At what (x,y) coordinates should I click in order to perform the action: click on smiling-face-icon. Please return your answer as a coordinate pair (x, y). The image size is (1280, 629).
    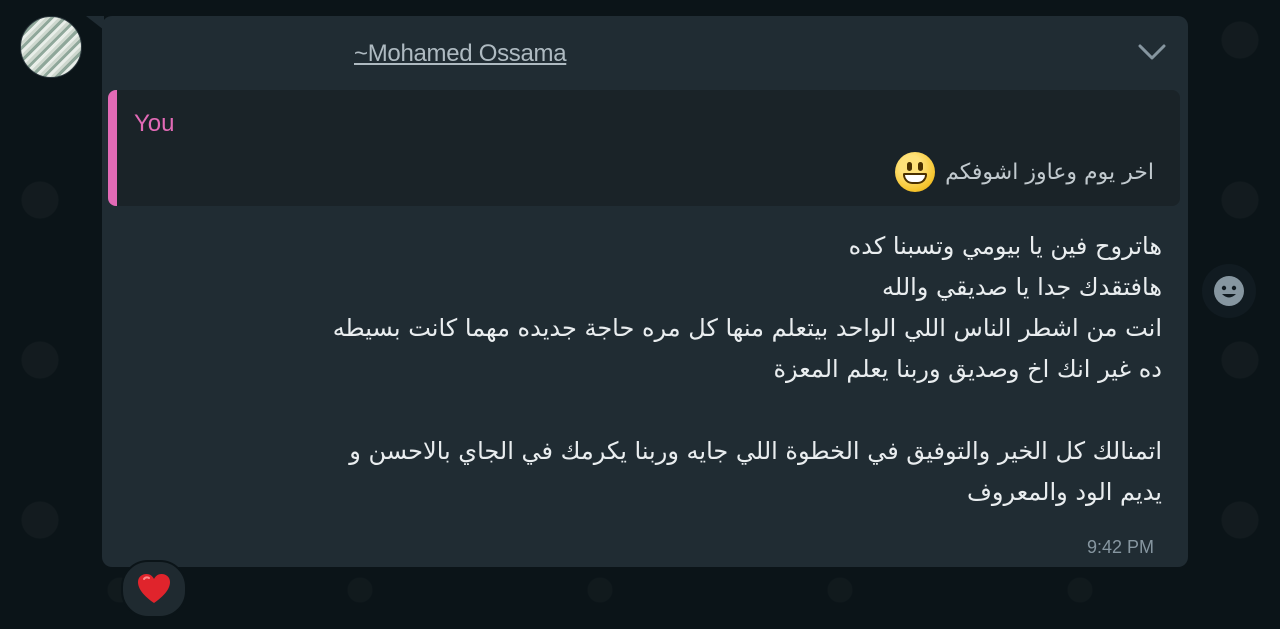
    Looking at the image, I should click on (915, 172).